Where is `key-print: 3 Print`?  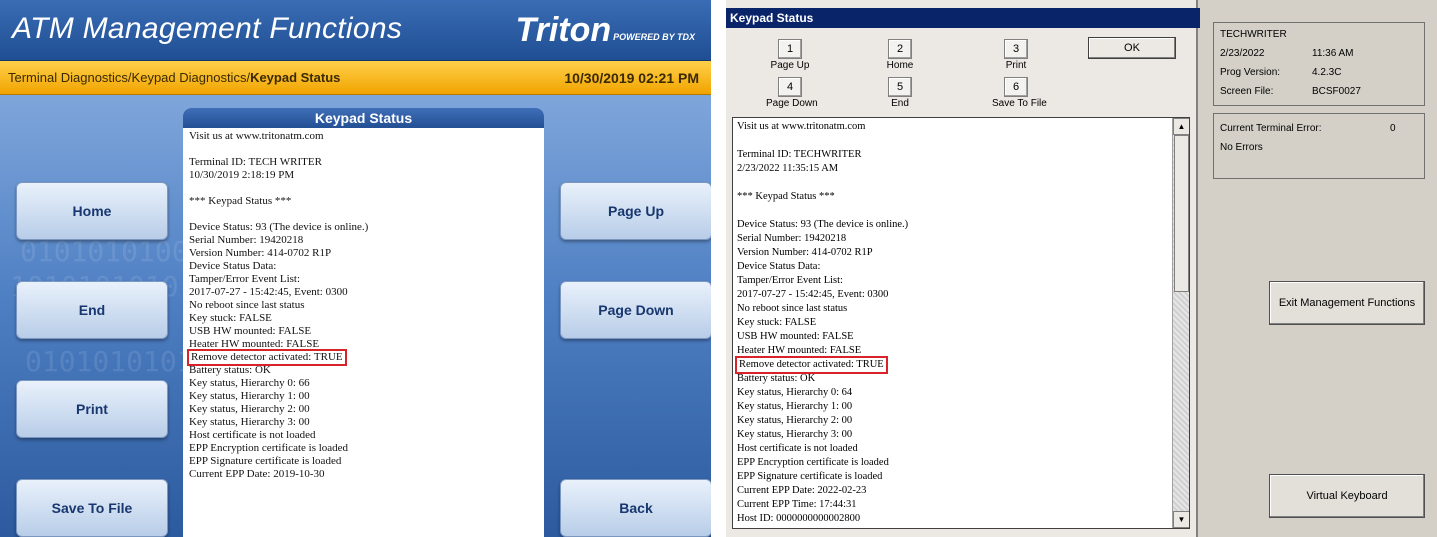 key-print: 3 Print is located at coordinates (1016, 55).